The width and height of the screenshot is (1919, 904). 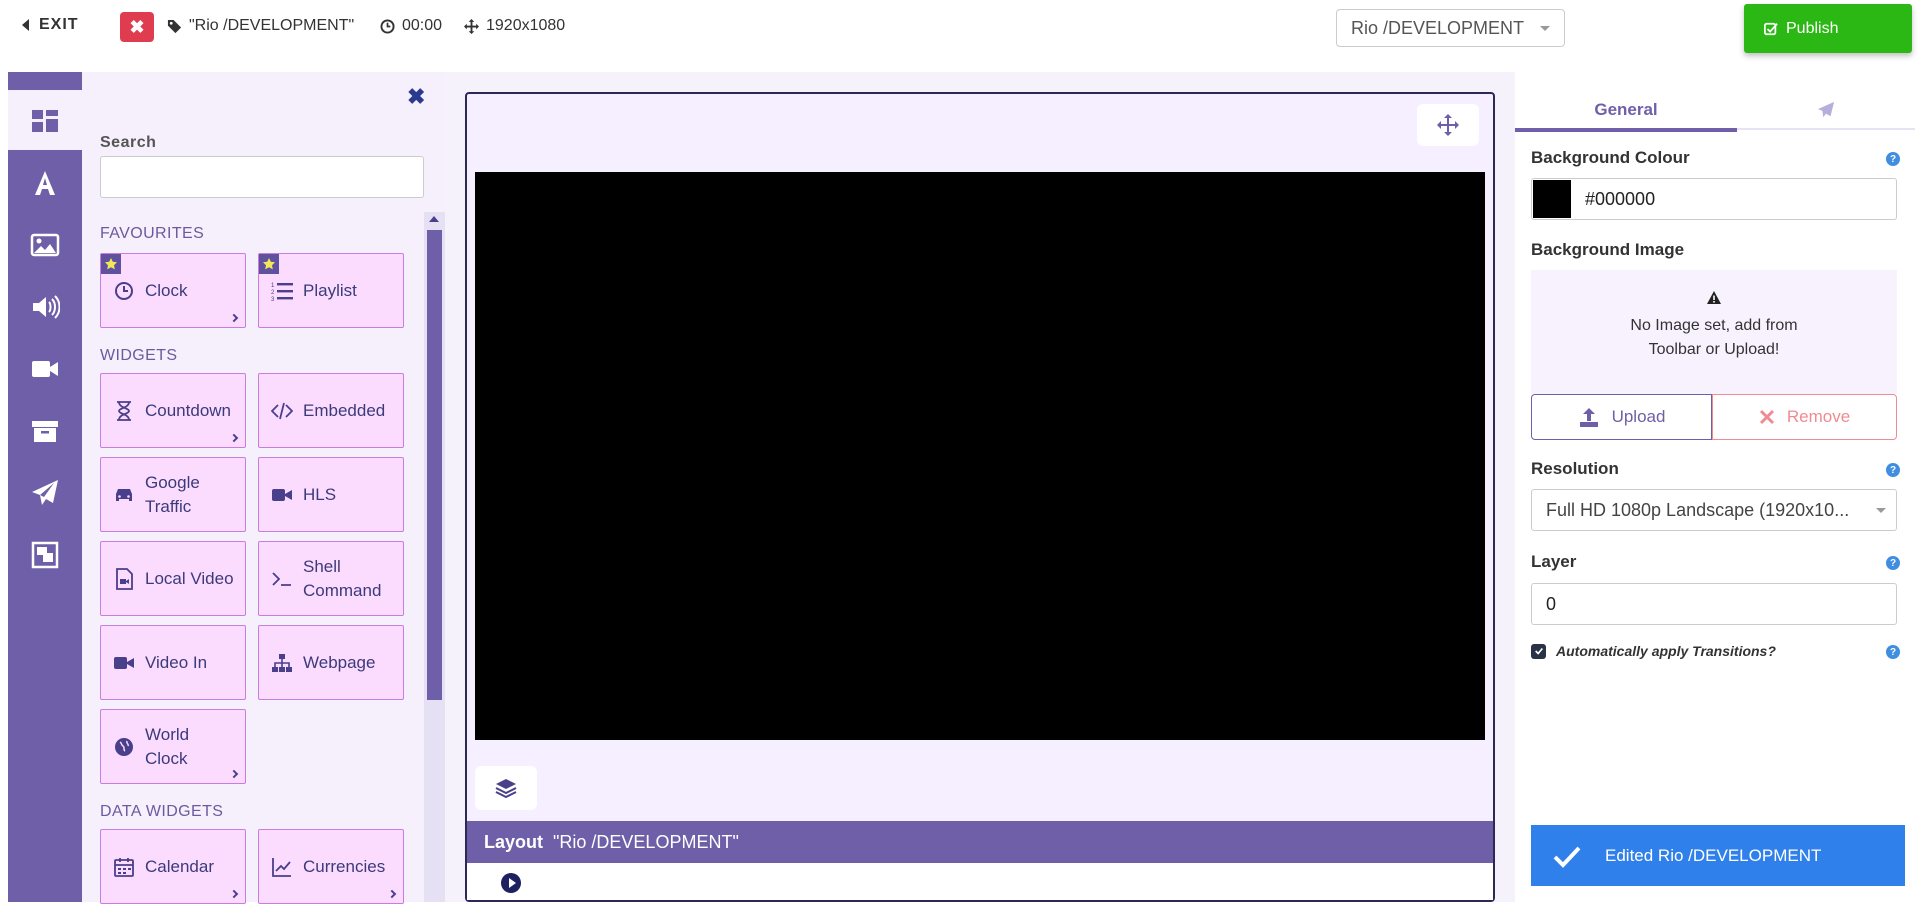 I want to click on resolution-text: 1920x1080, so click(x=526, y=25).